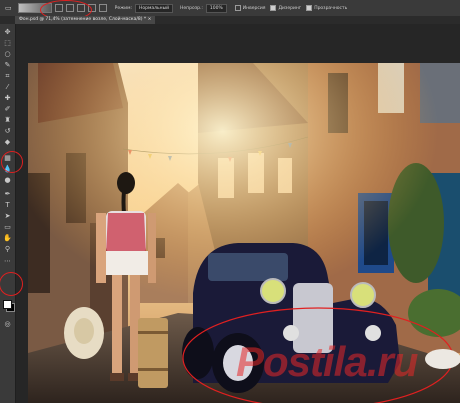 The image size is (460, 403). Describe the element at coordinates (254, 8) in the screenshot. I see `reverse-label: Инверсия` at that location.